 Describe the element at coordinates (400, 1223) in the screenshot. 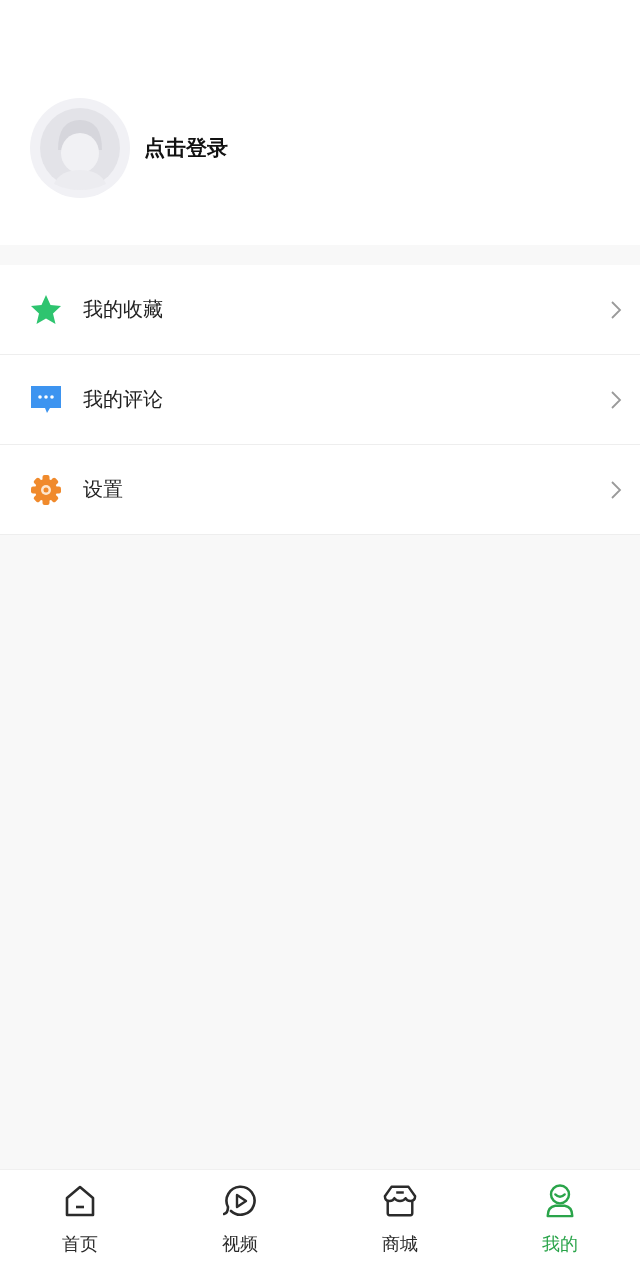

I see `tab: 商城` at that location.